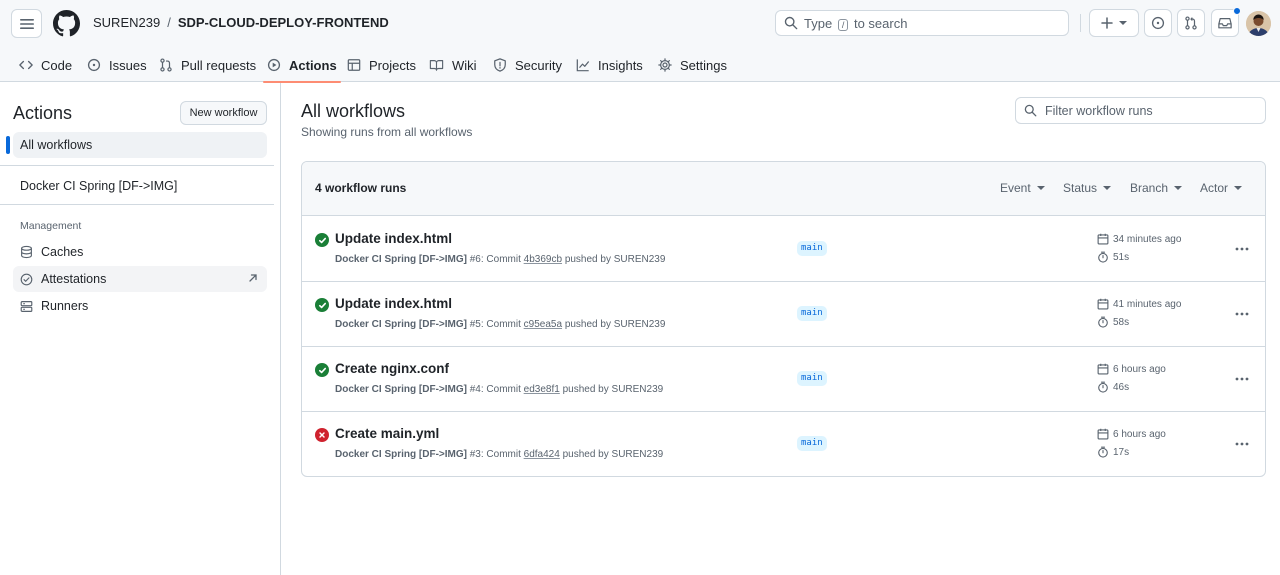  What do you see at coordinates (543, 324) in the screenshot?
I see `commit-sha-link: c95ea5a` at bounding box center [543, 324].